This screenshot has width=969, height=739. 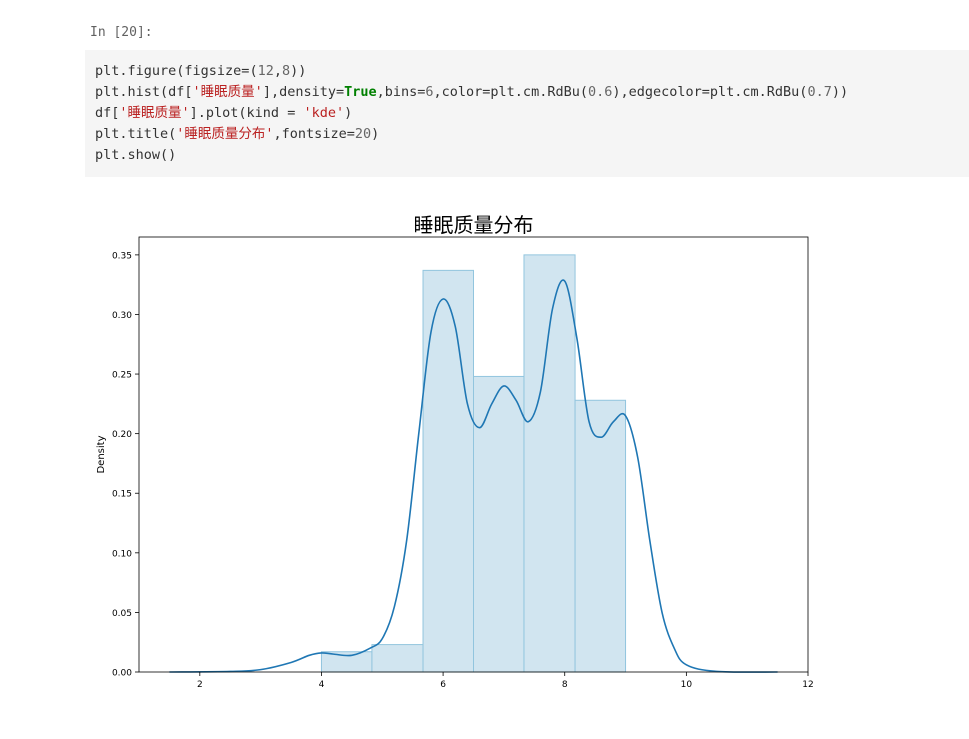 What do you see at coordinates (122, 435) in the screenshot?
I see `y-tick-label: 0.20` at bounding box center [122, 435].